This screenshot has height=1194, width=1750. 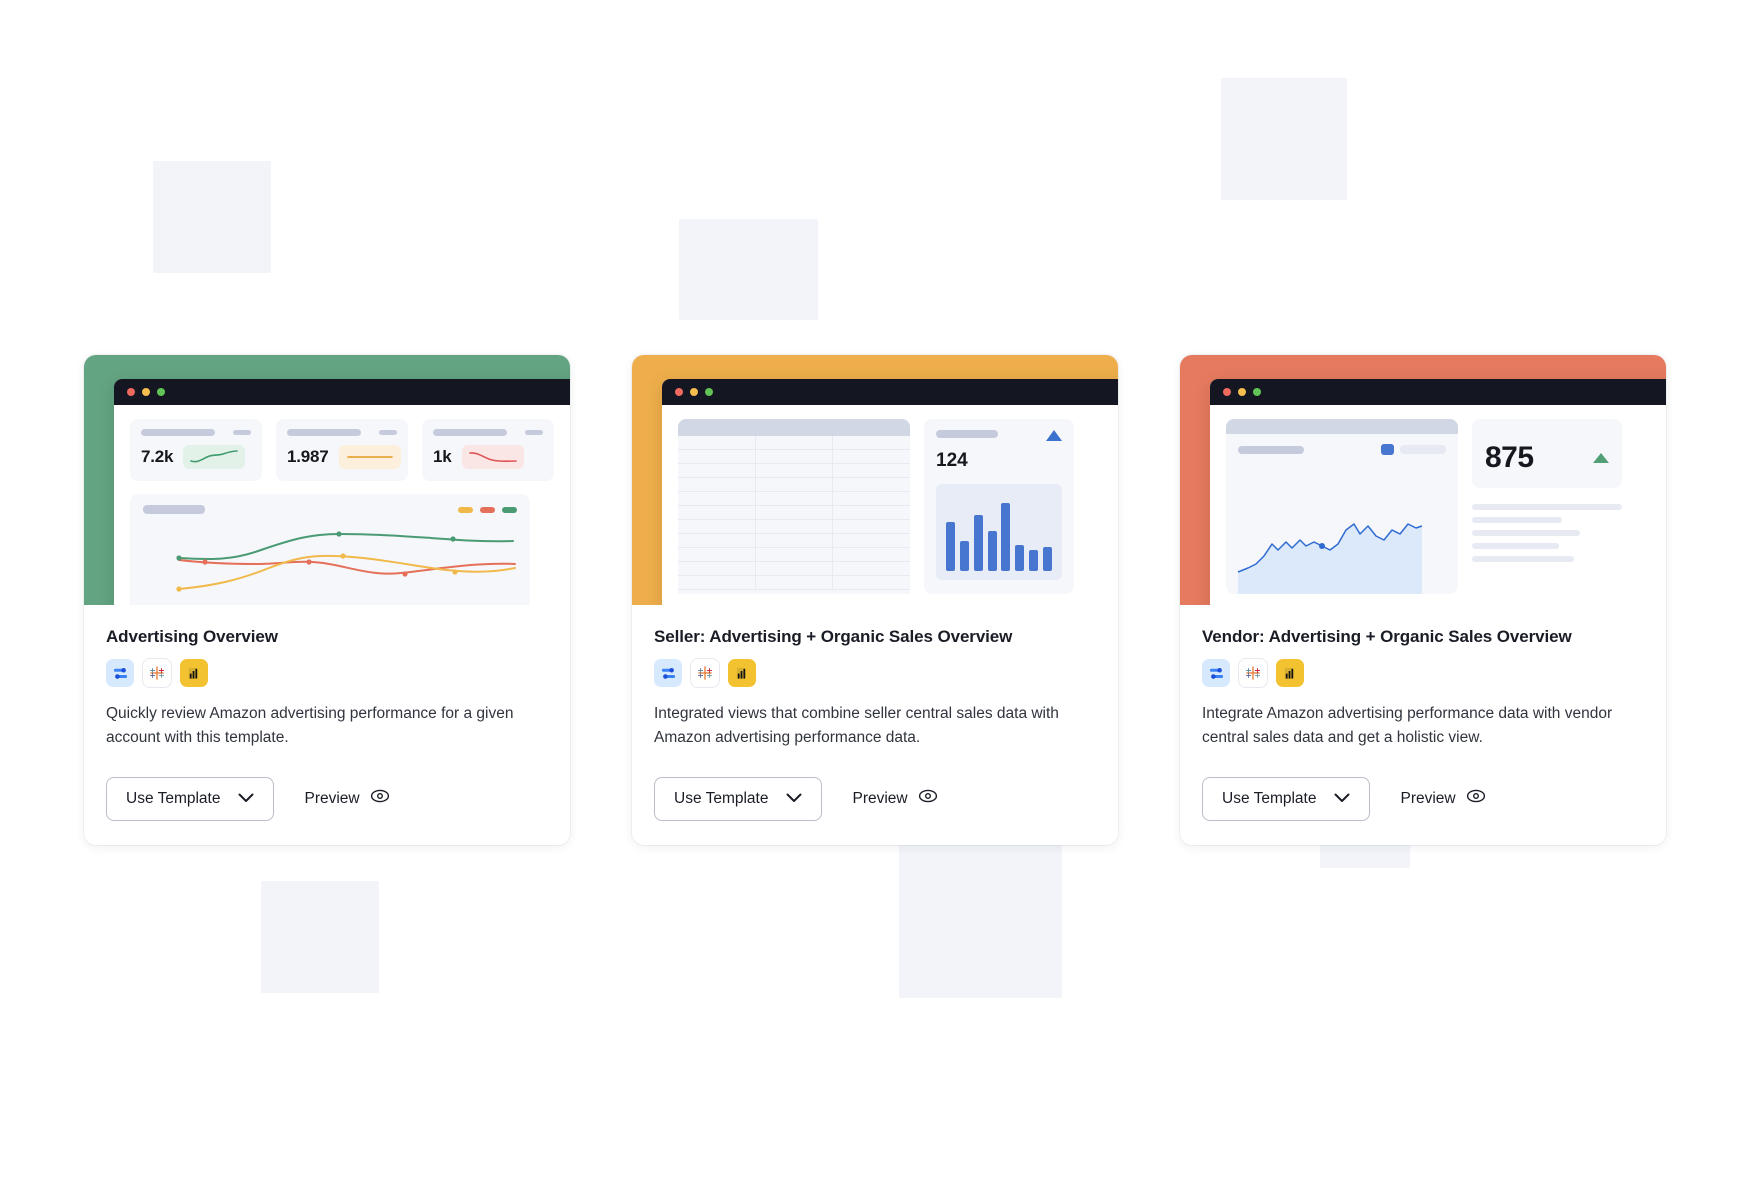 I want to click on kpi-value: 1k, so click(x=442, y=456).